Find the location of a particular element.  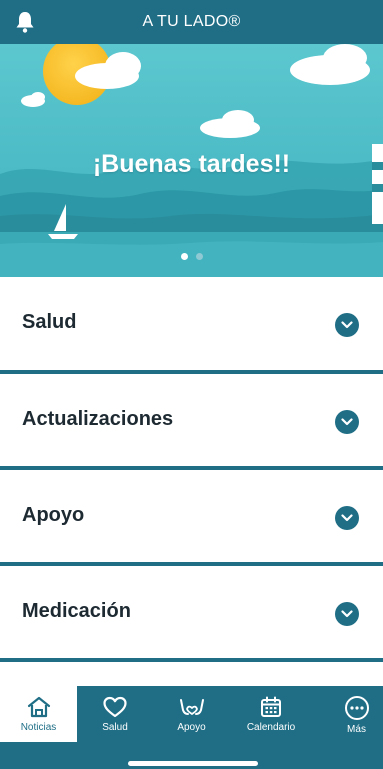

more-icon is located at coordinates (356, 708).